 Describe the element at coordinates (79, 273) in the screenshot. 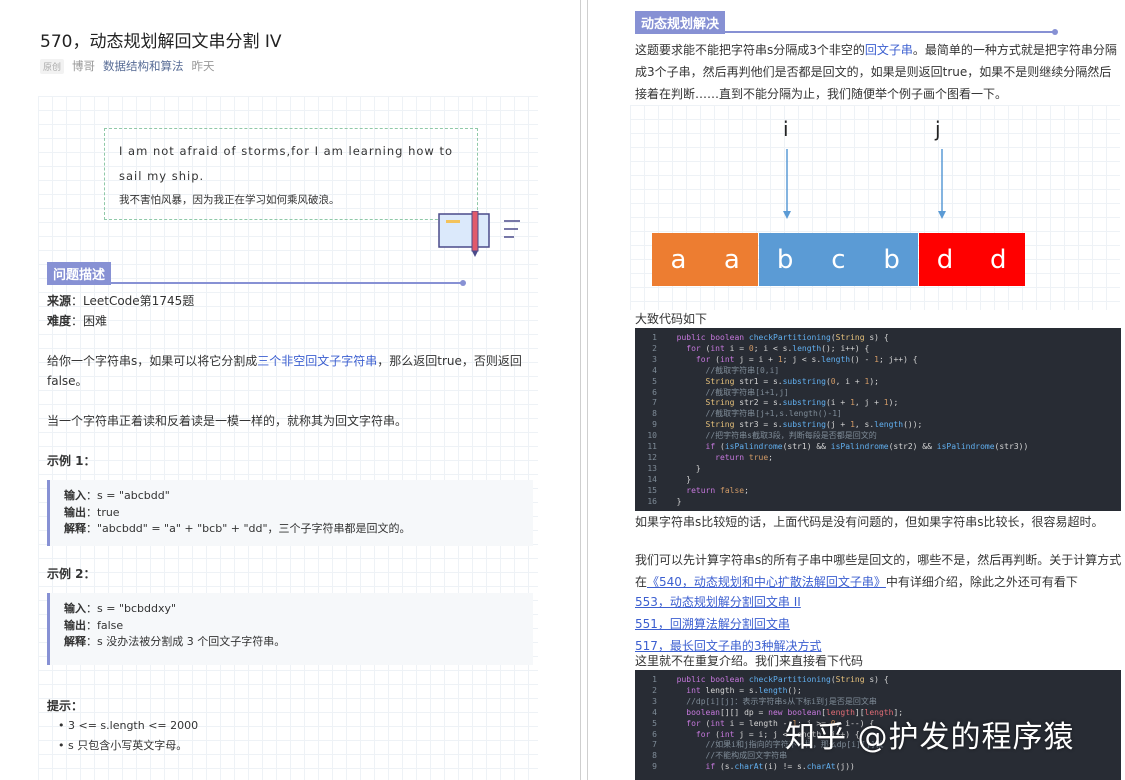

I see `section-tag: 问题描述` at that location.